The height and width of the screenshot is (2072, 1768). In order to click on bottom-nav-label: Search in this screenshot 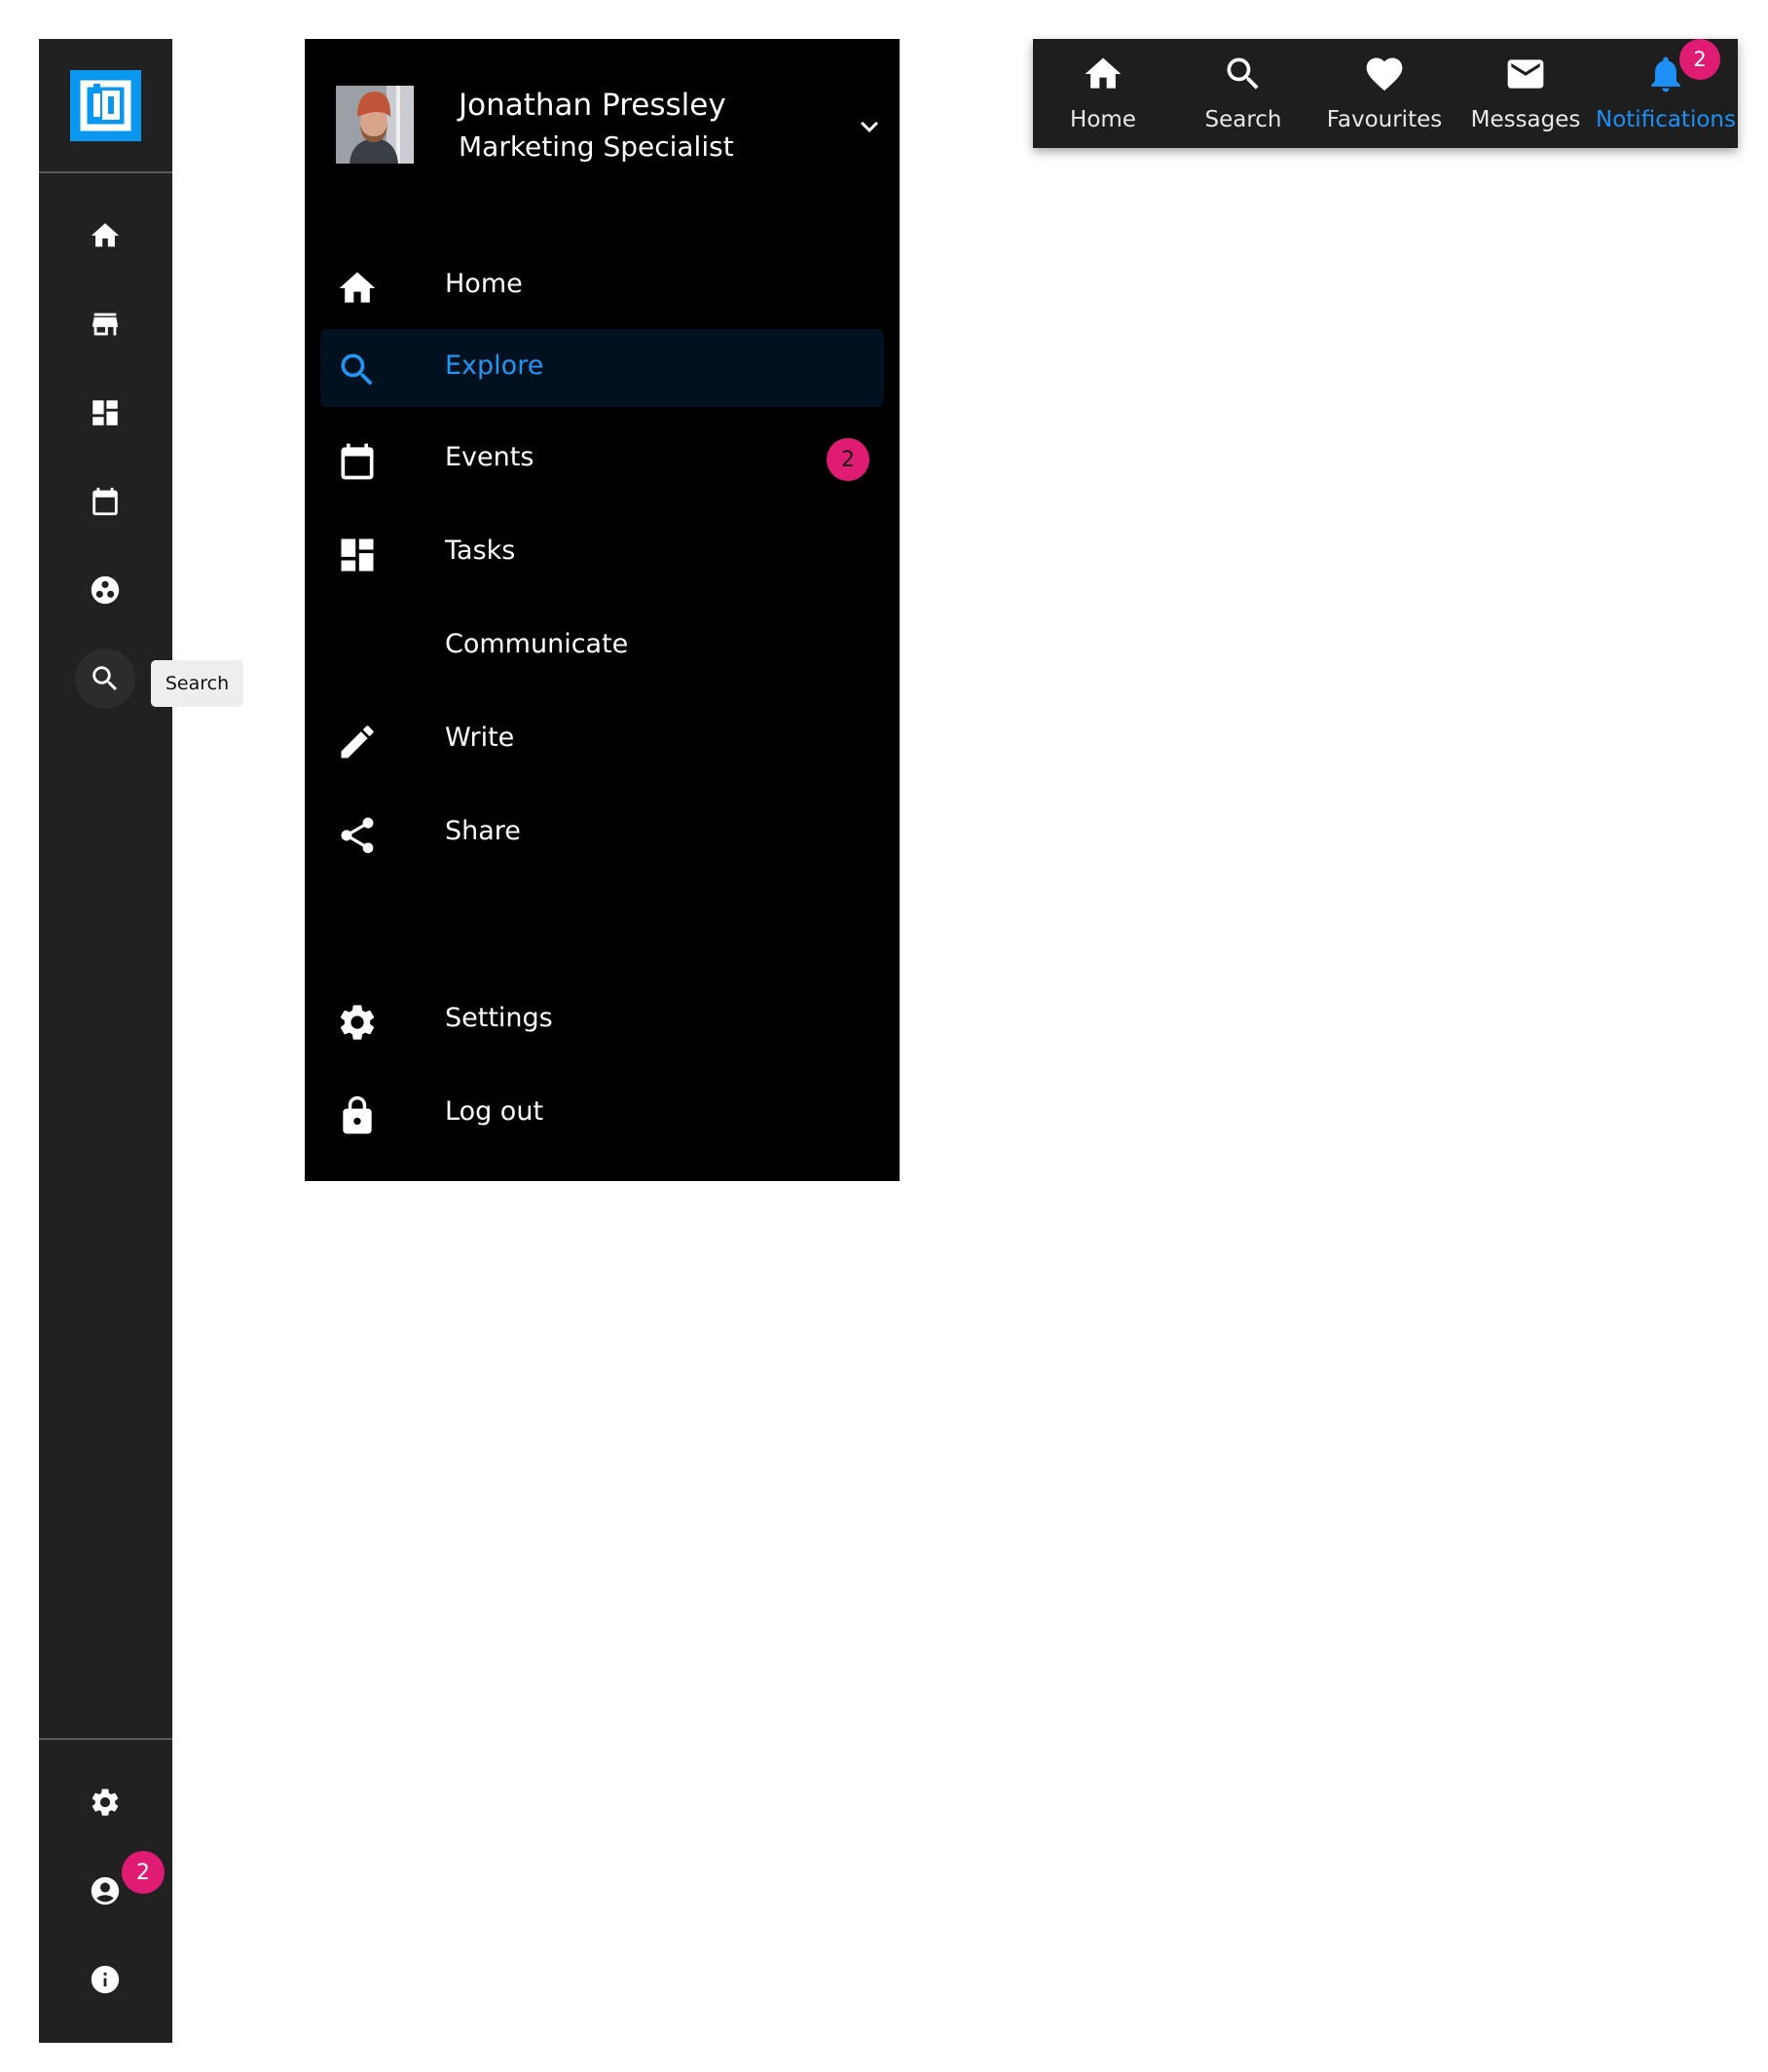, I will do `click(1243, 119)`.